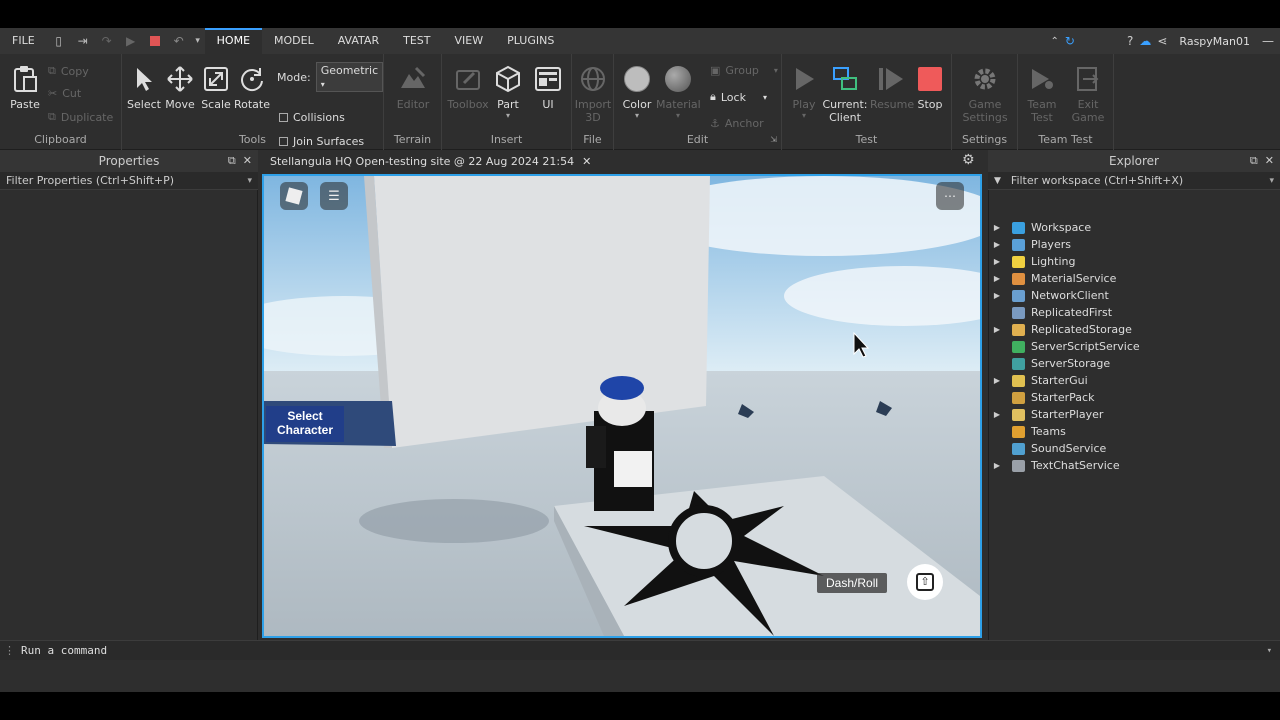 This screenshot has width=1280, height=720. What do you see at coordinates (68, 71) in the screenshot?
I see `copy-button: ⧉ Copy` at bounding box center [68, 71].